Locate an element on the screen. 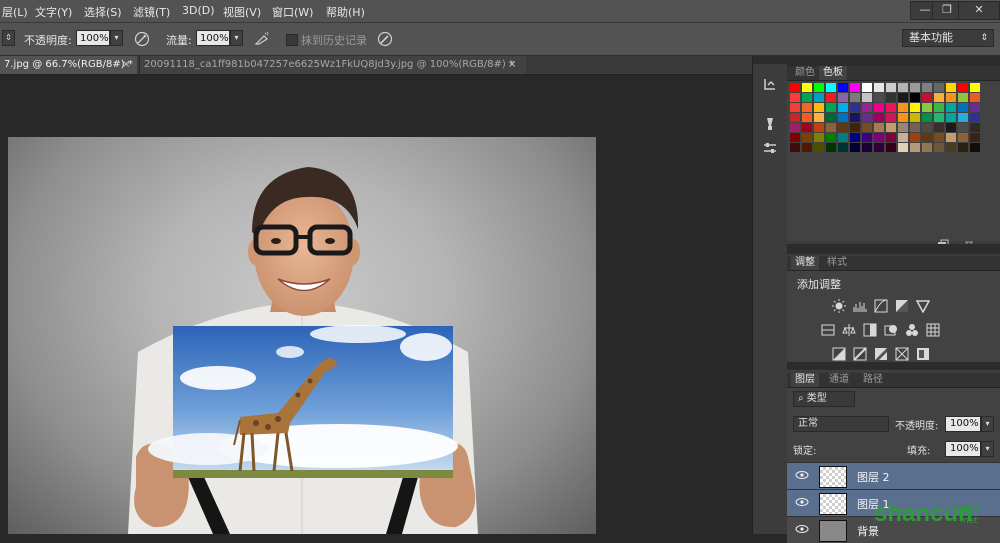 This screenshot has height=543, width=1000. tab-layers: 图层 is located at coordinates (805, 380).